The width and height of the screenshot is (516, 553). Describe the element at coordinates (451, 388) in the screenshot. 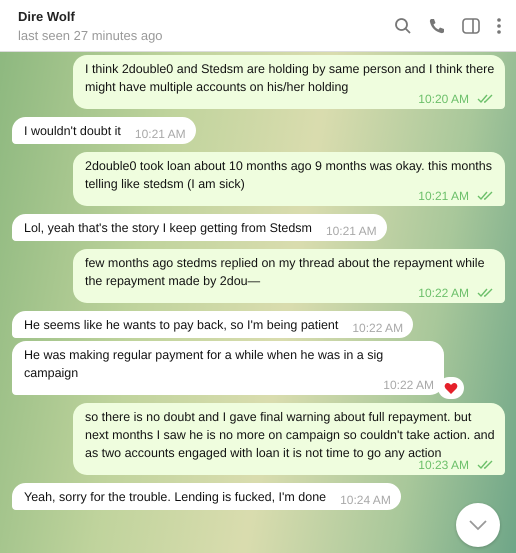

I see `heart-reaction-icon` at that location.